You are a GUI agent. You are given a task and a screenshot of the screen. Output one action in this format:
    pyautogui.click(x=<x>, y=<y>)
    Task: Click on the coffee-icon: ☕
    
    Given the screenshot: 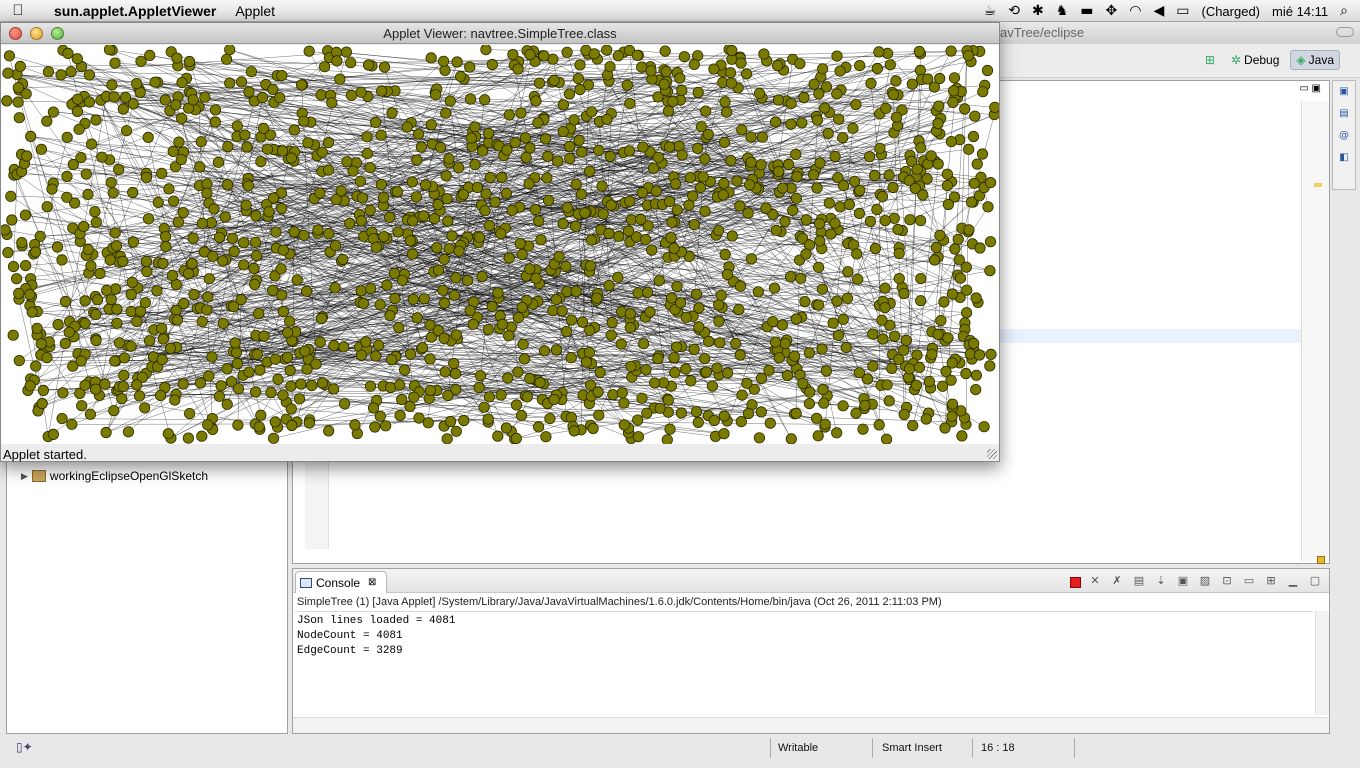 What is the action you would take?
    pyautogui.click(x=990, y=11)
    